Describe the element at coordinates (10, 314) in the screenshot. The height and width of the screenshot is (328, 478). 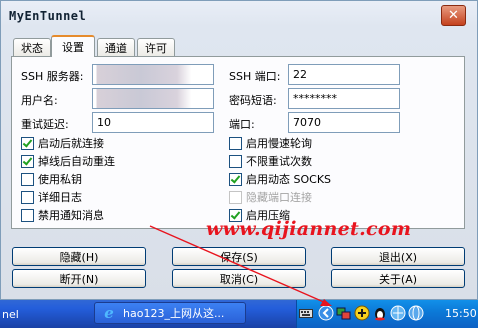
I see `taskbar-left-label: nel` at that location.